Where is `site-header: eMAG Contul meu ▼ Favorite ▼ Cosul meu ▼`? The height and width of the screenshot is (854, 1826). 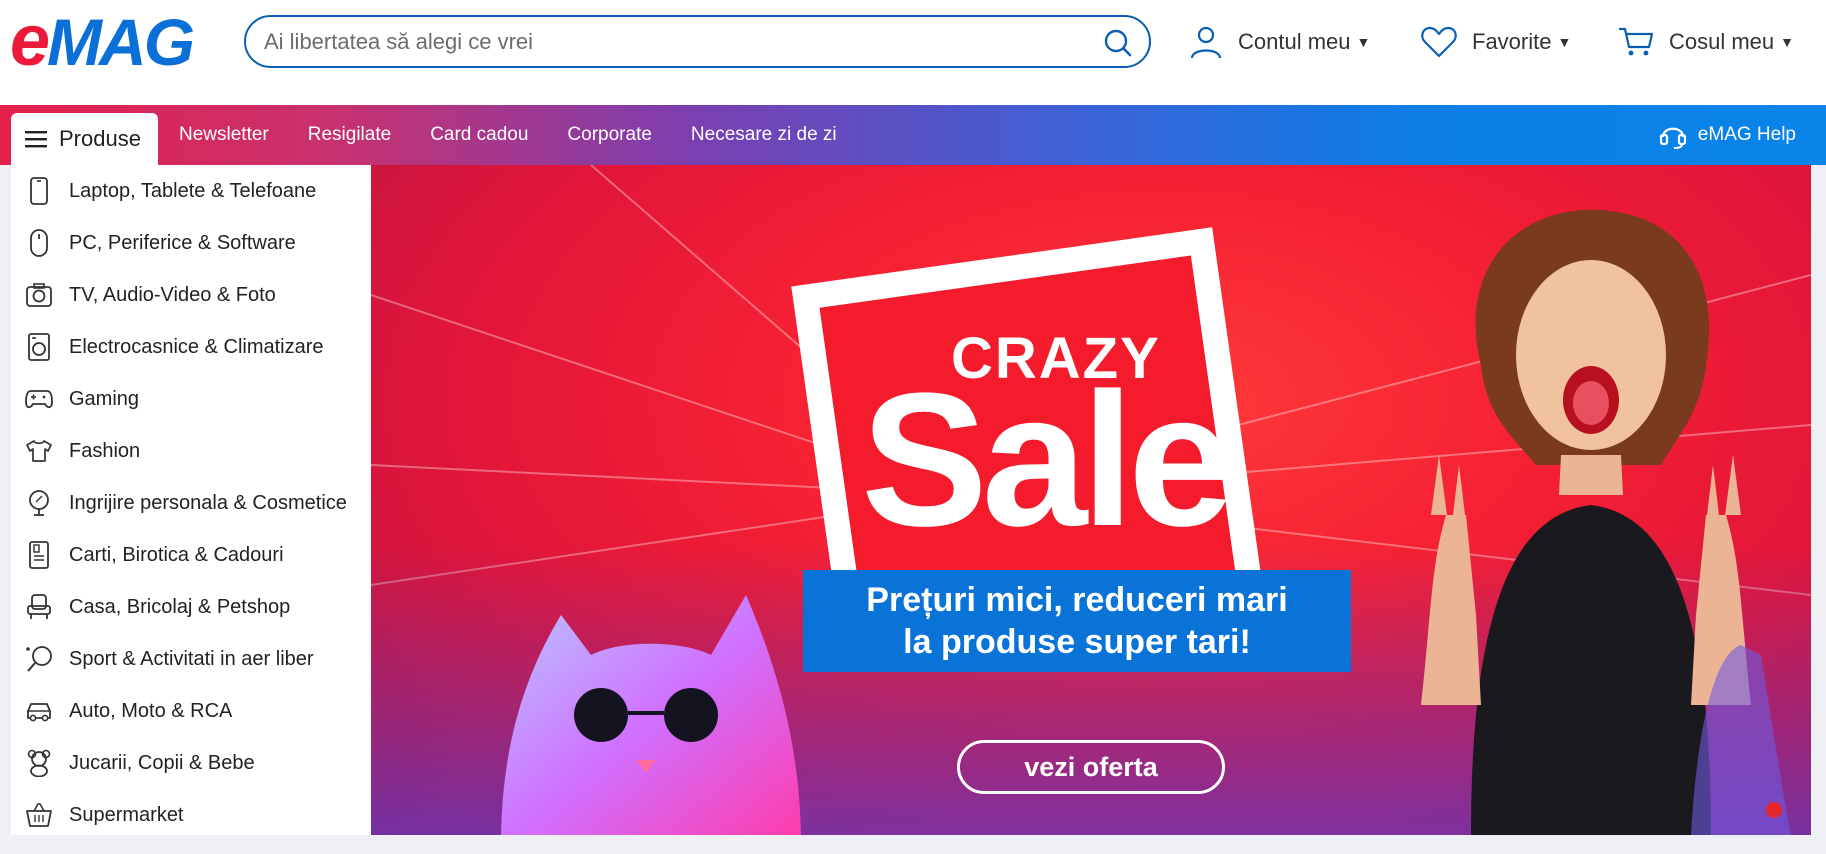 site-header: eMAG Contul meu ▼ Favorite ▼ Cosul meu ▼ is located at coordinates (913, 52).